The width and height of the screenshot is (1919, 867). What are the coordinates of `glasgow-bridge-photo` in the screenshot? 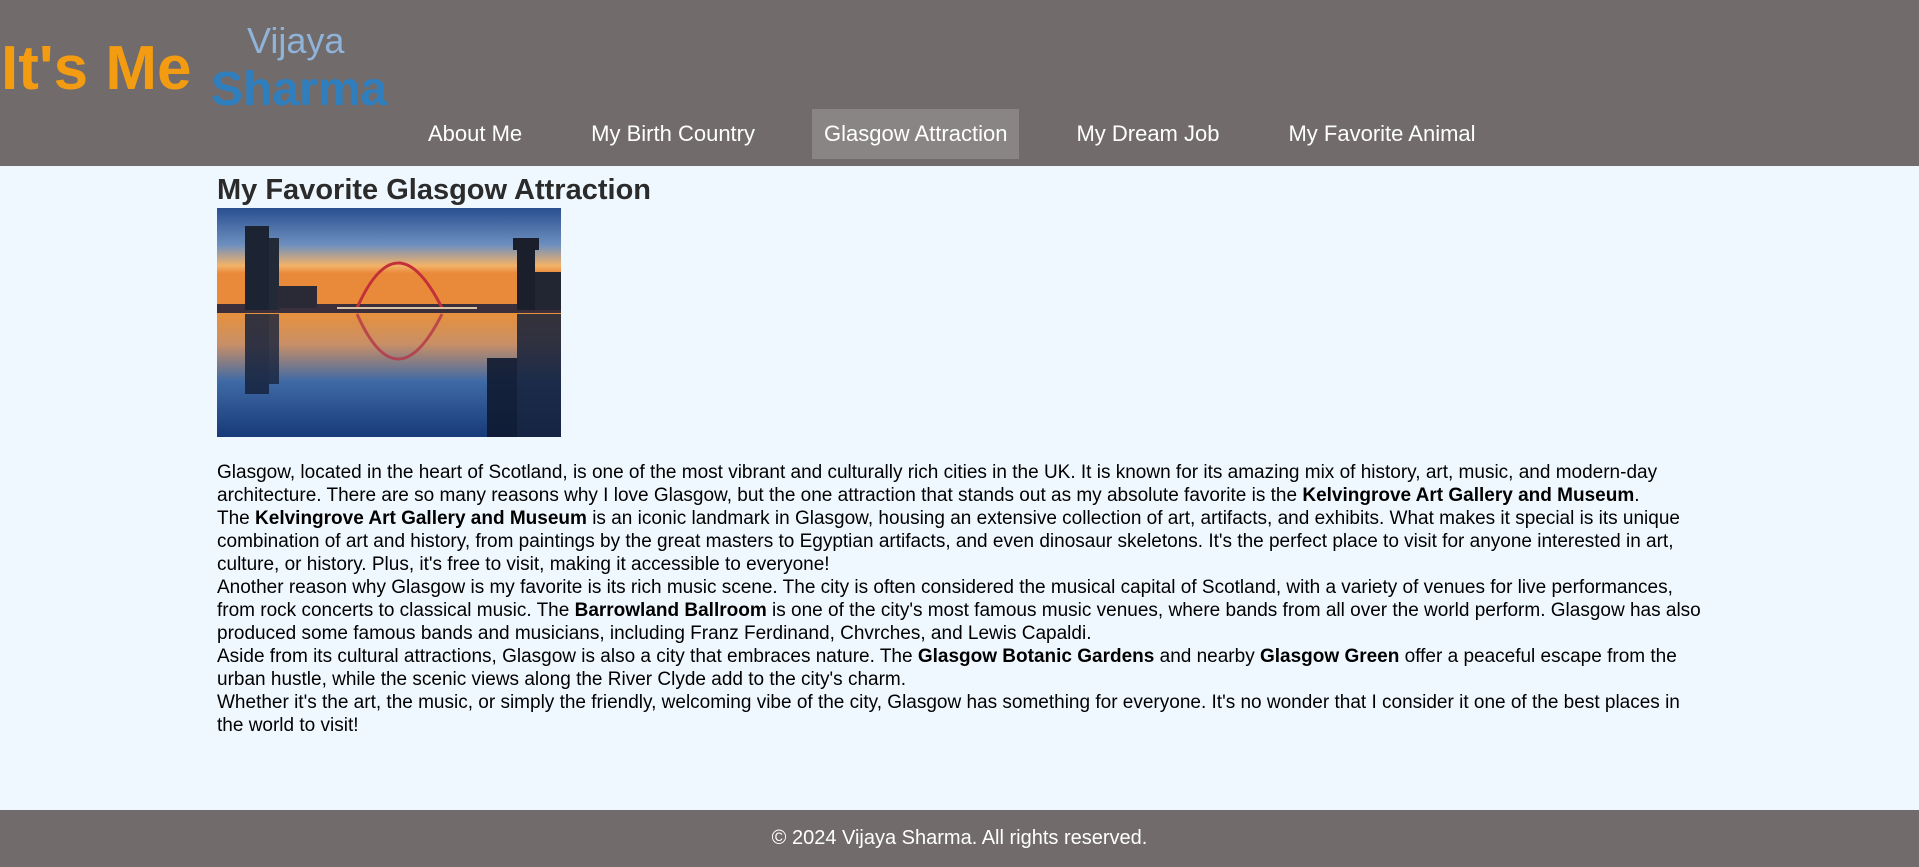 It's located at (389, 322).